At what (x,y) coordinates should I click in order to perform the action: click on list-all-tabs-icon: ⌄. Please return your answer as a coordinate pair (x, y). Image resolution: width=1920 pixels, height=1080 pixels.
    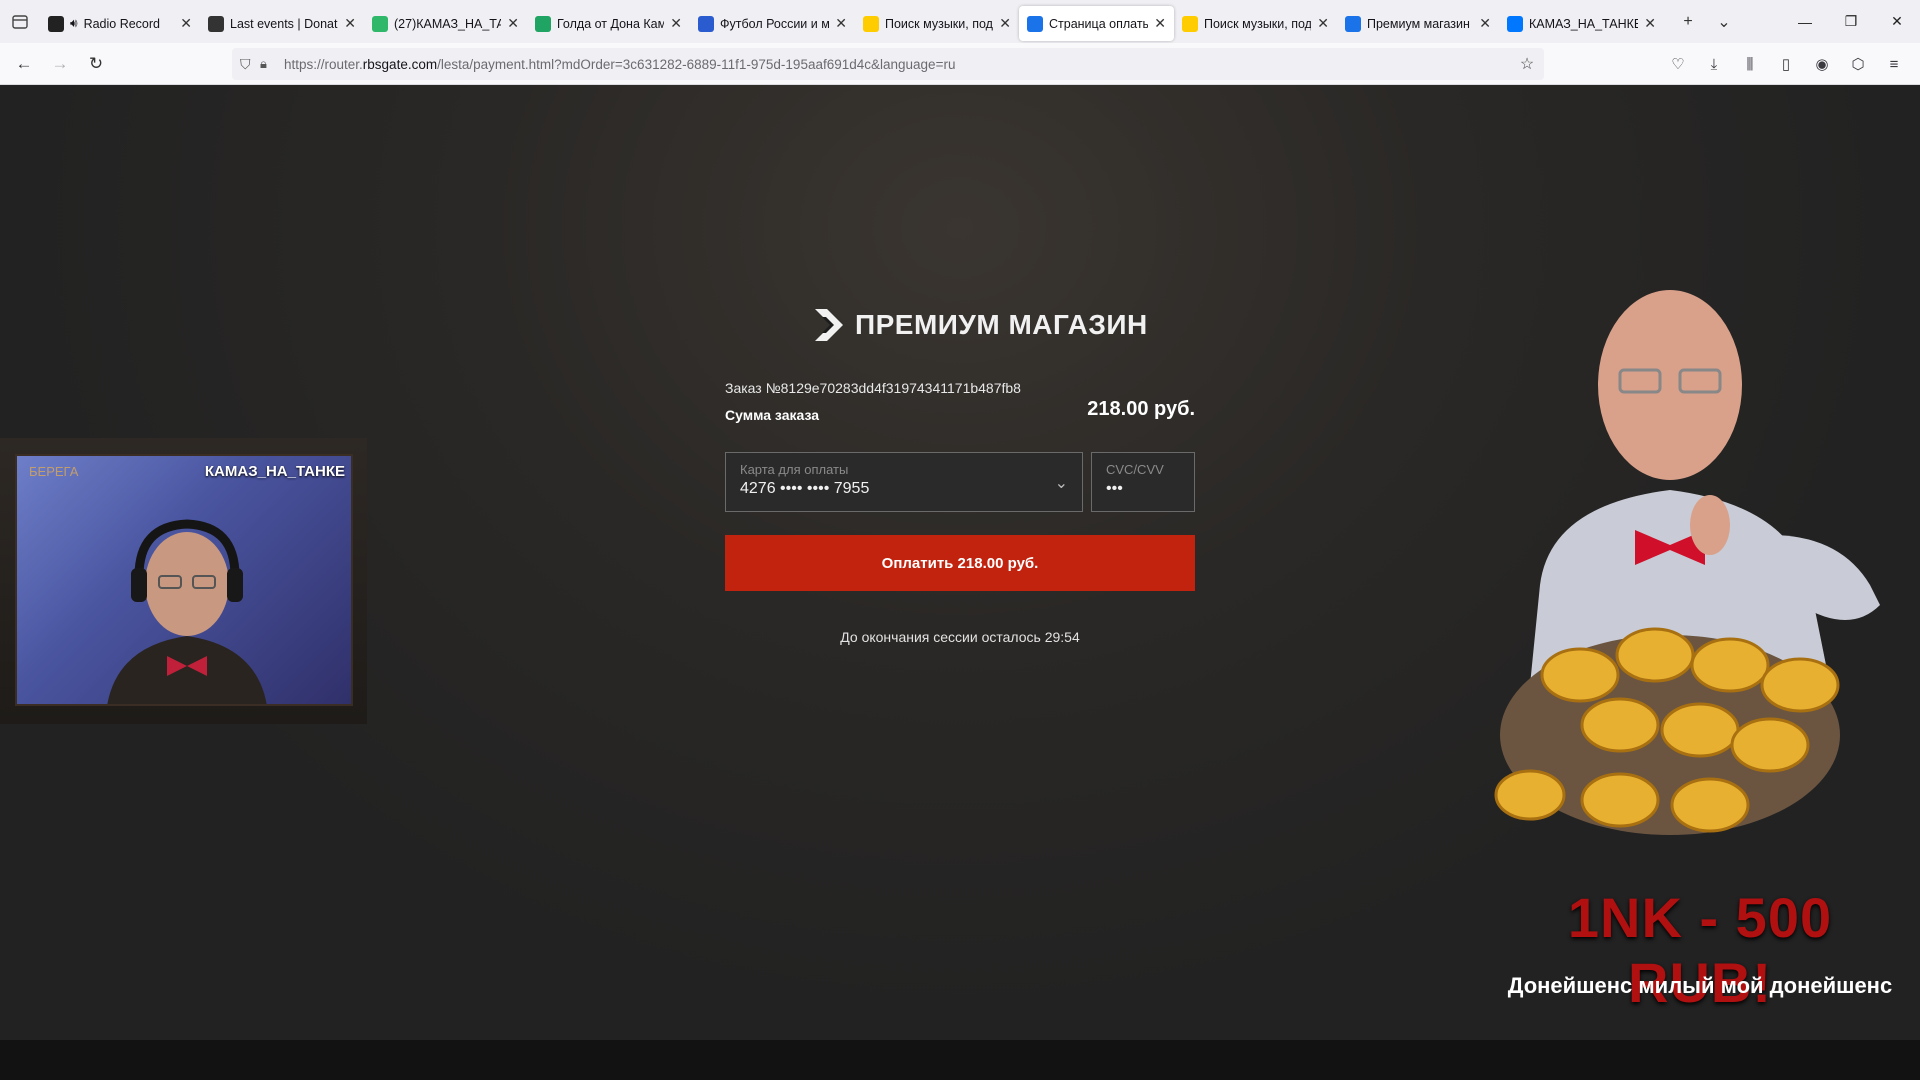
    Looking at the image, I should click on (1724, 22).